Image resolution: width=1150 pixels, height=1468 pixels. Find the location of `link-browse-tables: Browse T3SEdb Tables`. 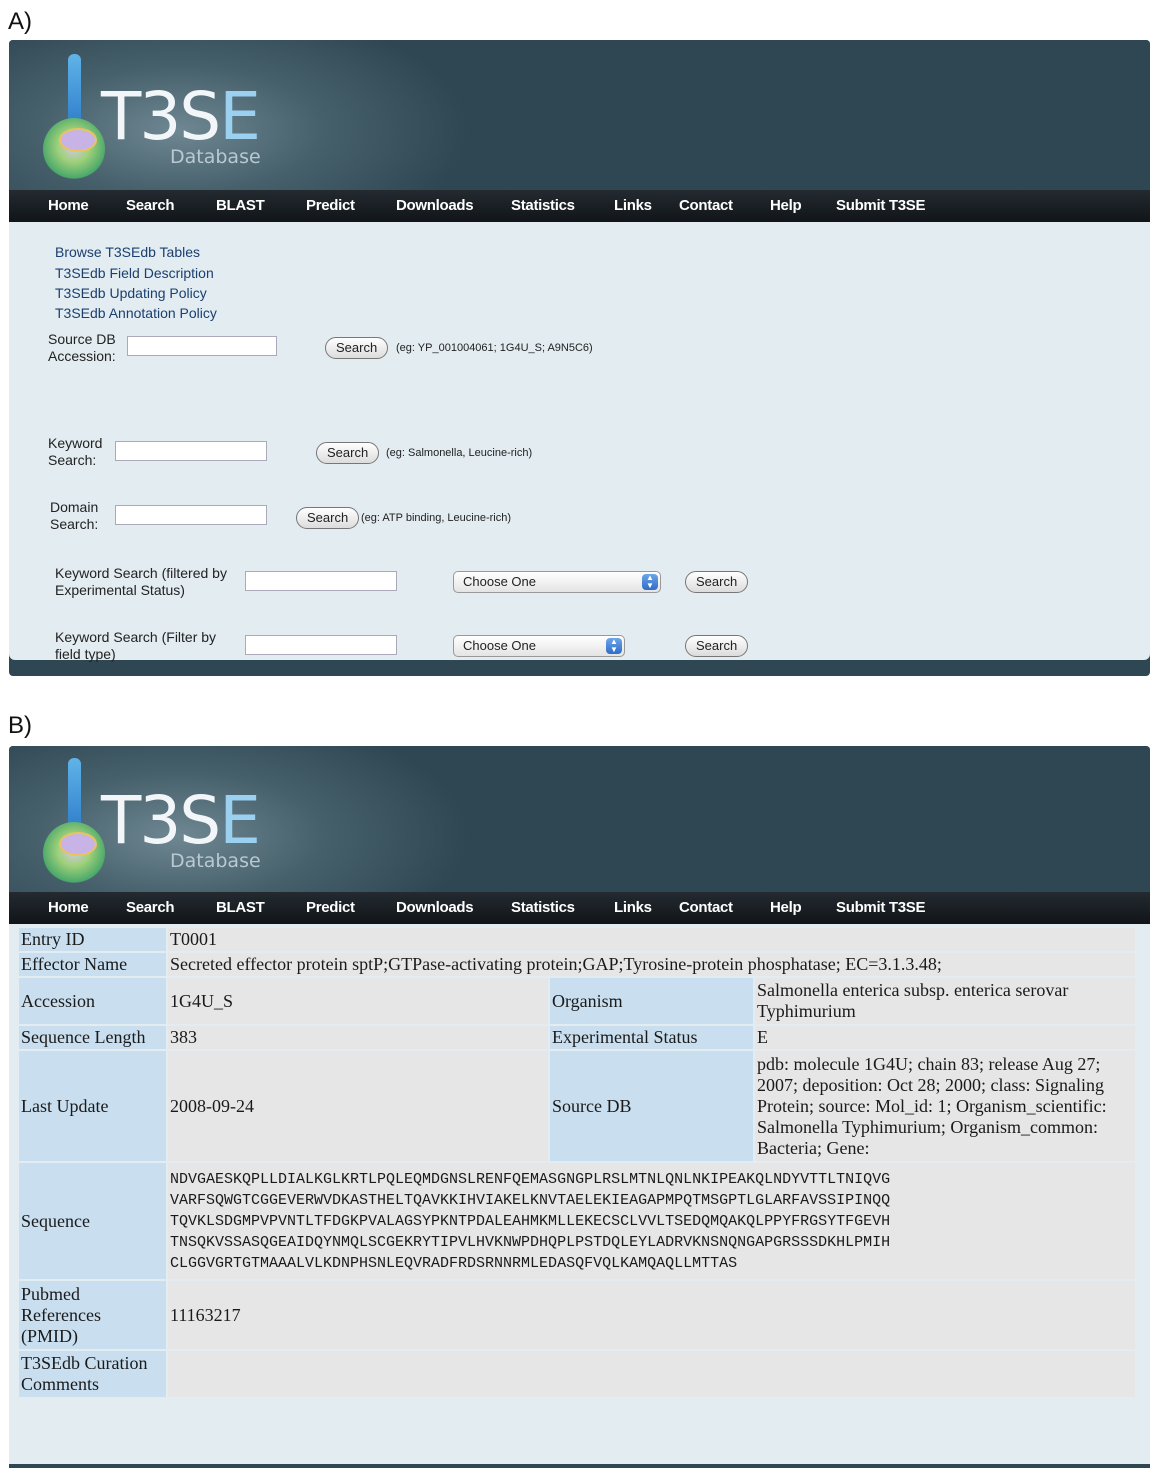

link-browse-tables: Browse T3SEdb Tables is located at coordinates (127, 252).